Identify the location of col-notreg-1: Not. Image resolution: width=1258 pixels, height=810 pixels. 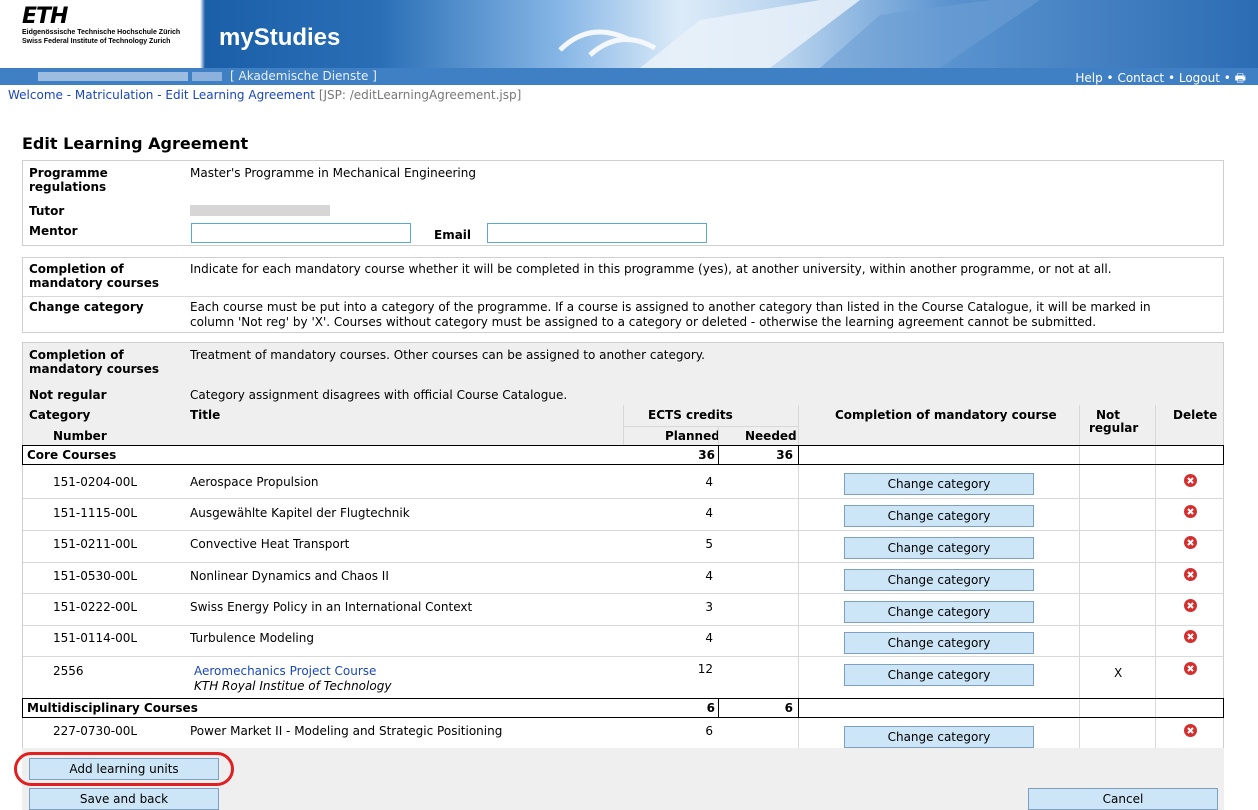
(1108, 415).